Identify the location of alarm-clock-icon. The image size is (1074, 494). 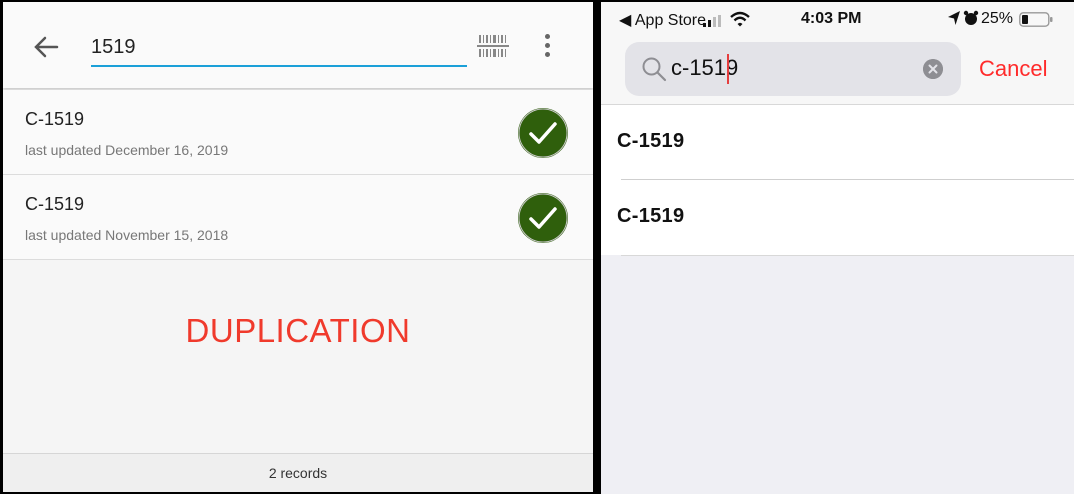
(971, 17).